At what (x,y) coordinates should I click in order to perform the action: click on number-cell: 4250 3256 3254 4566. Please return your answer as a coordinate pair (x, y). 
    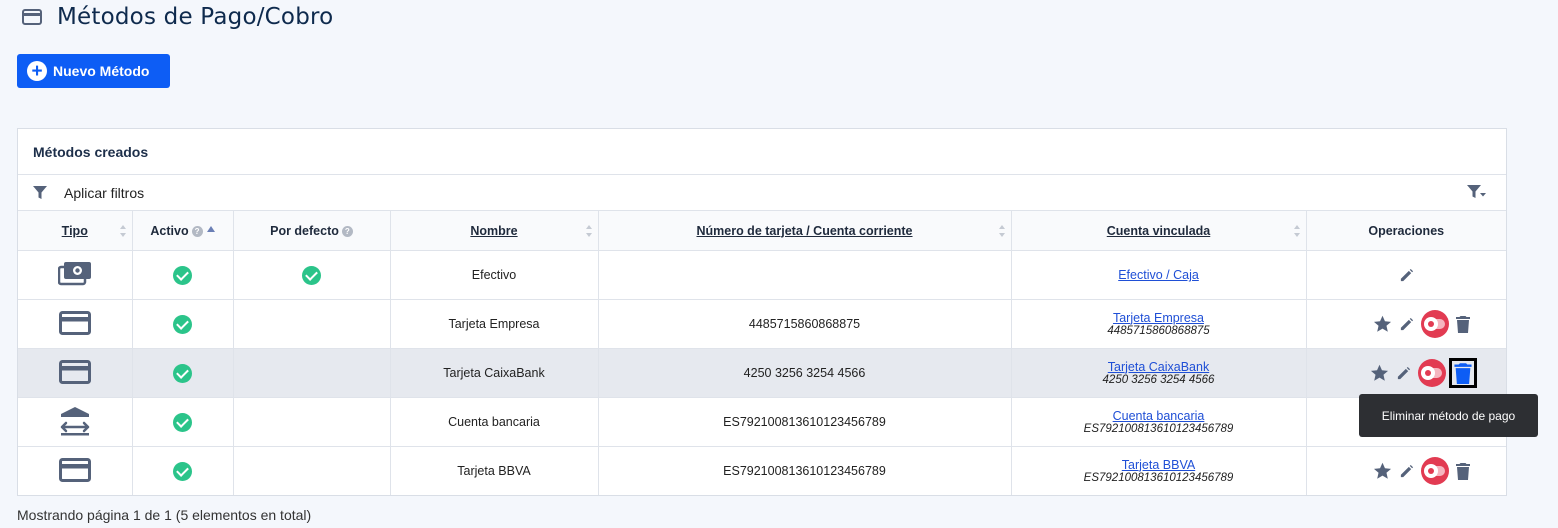
    Looking at the image, I should click on (805, 373).